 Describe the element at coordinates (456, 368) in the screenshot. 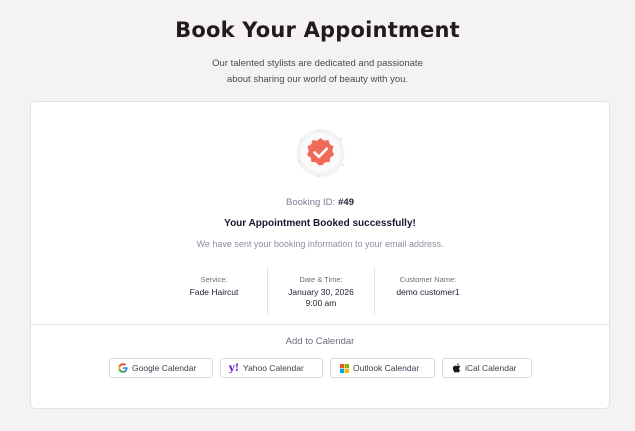

I see `apple-icon` at that location.